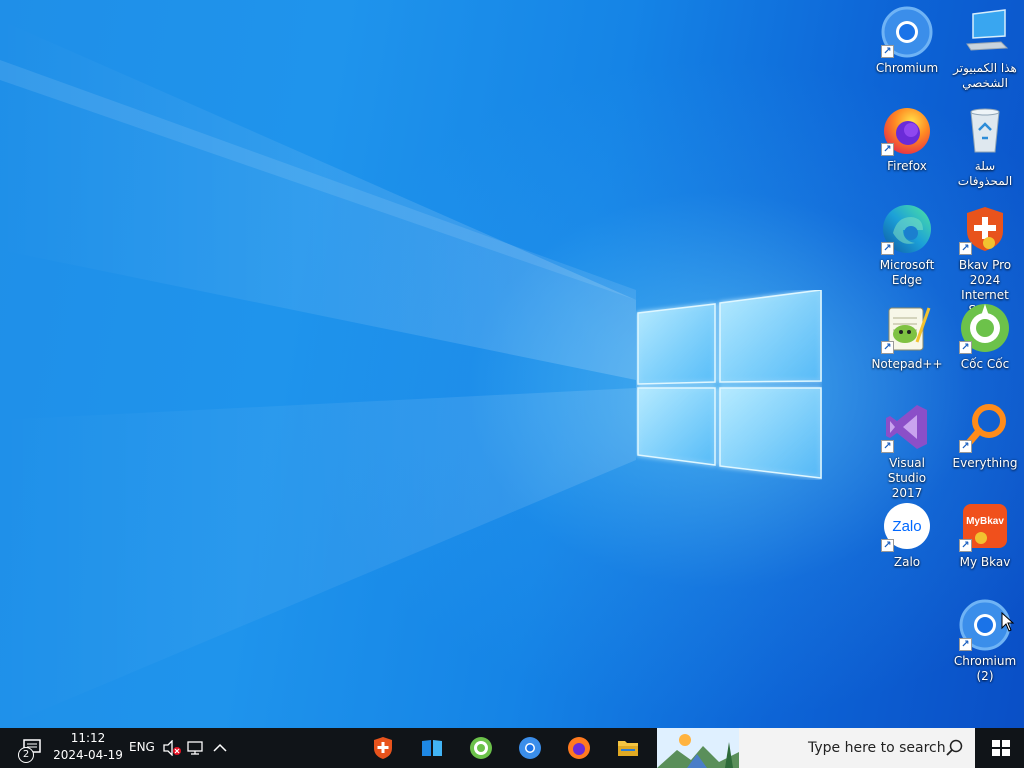  I want to click on folder-icon, so click(628, 748).